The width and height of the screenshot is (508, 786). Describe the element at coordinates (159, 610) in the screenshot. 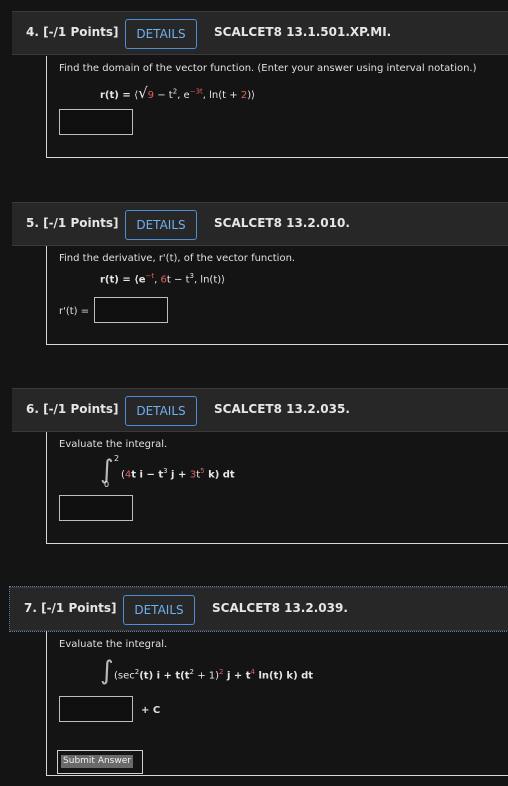

I see `question-7-details-button: DETAILS` at that location.